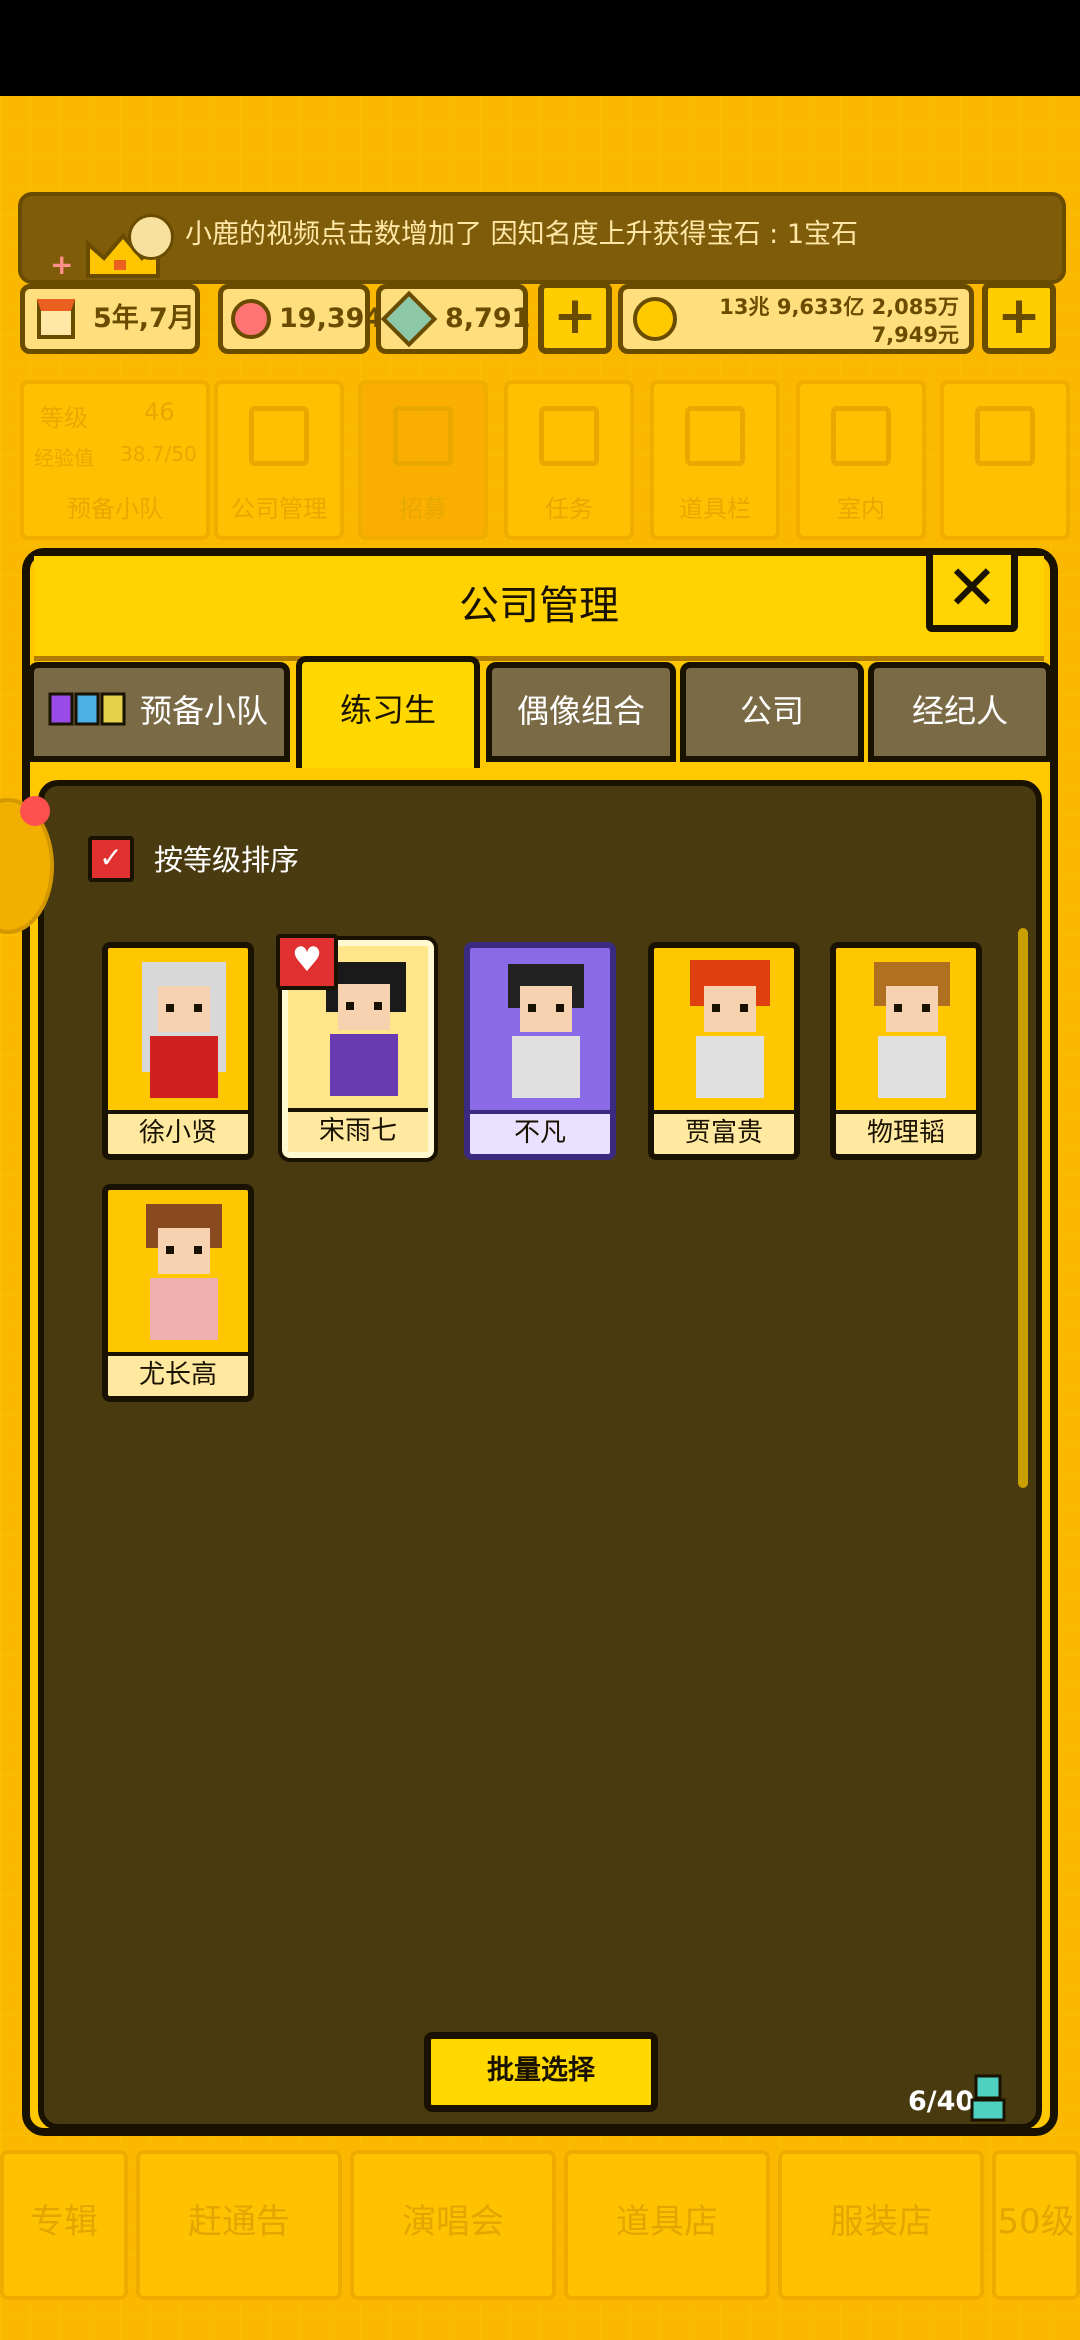 This screenshot has width=1080, height=2340. I want to click on trainee-name: 徐小贤, so click(178, 1132).